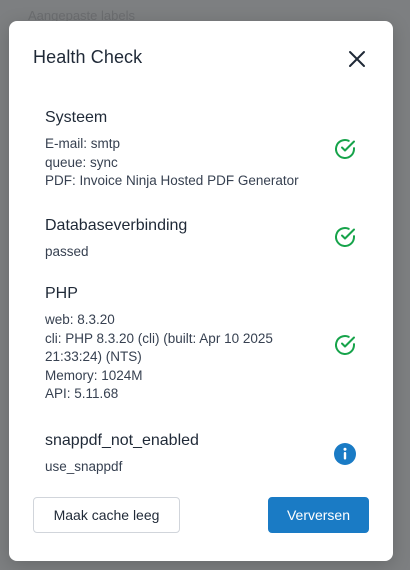 Image resolution: width=410 pixels, height=570 pixels. What do you see at coordinates (318, 515) in the screenshot?
I see `refresh-button: Verversen` at bounding box center [318, 515].